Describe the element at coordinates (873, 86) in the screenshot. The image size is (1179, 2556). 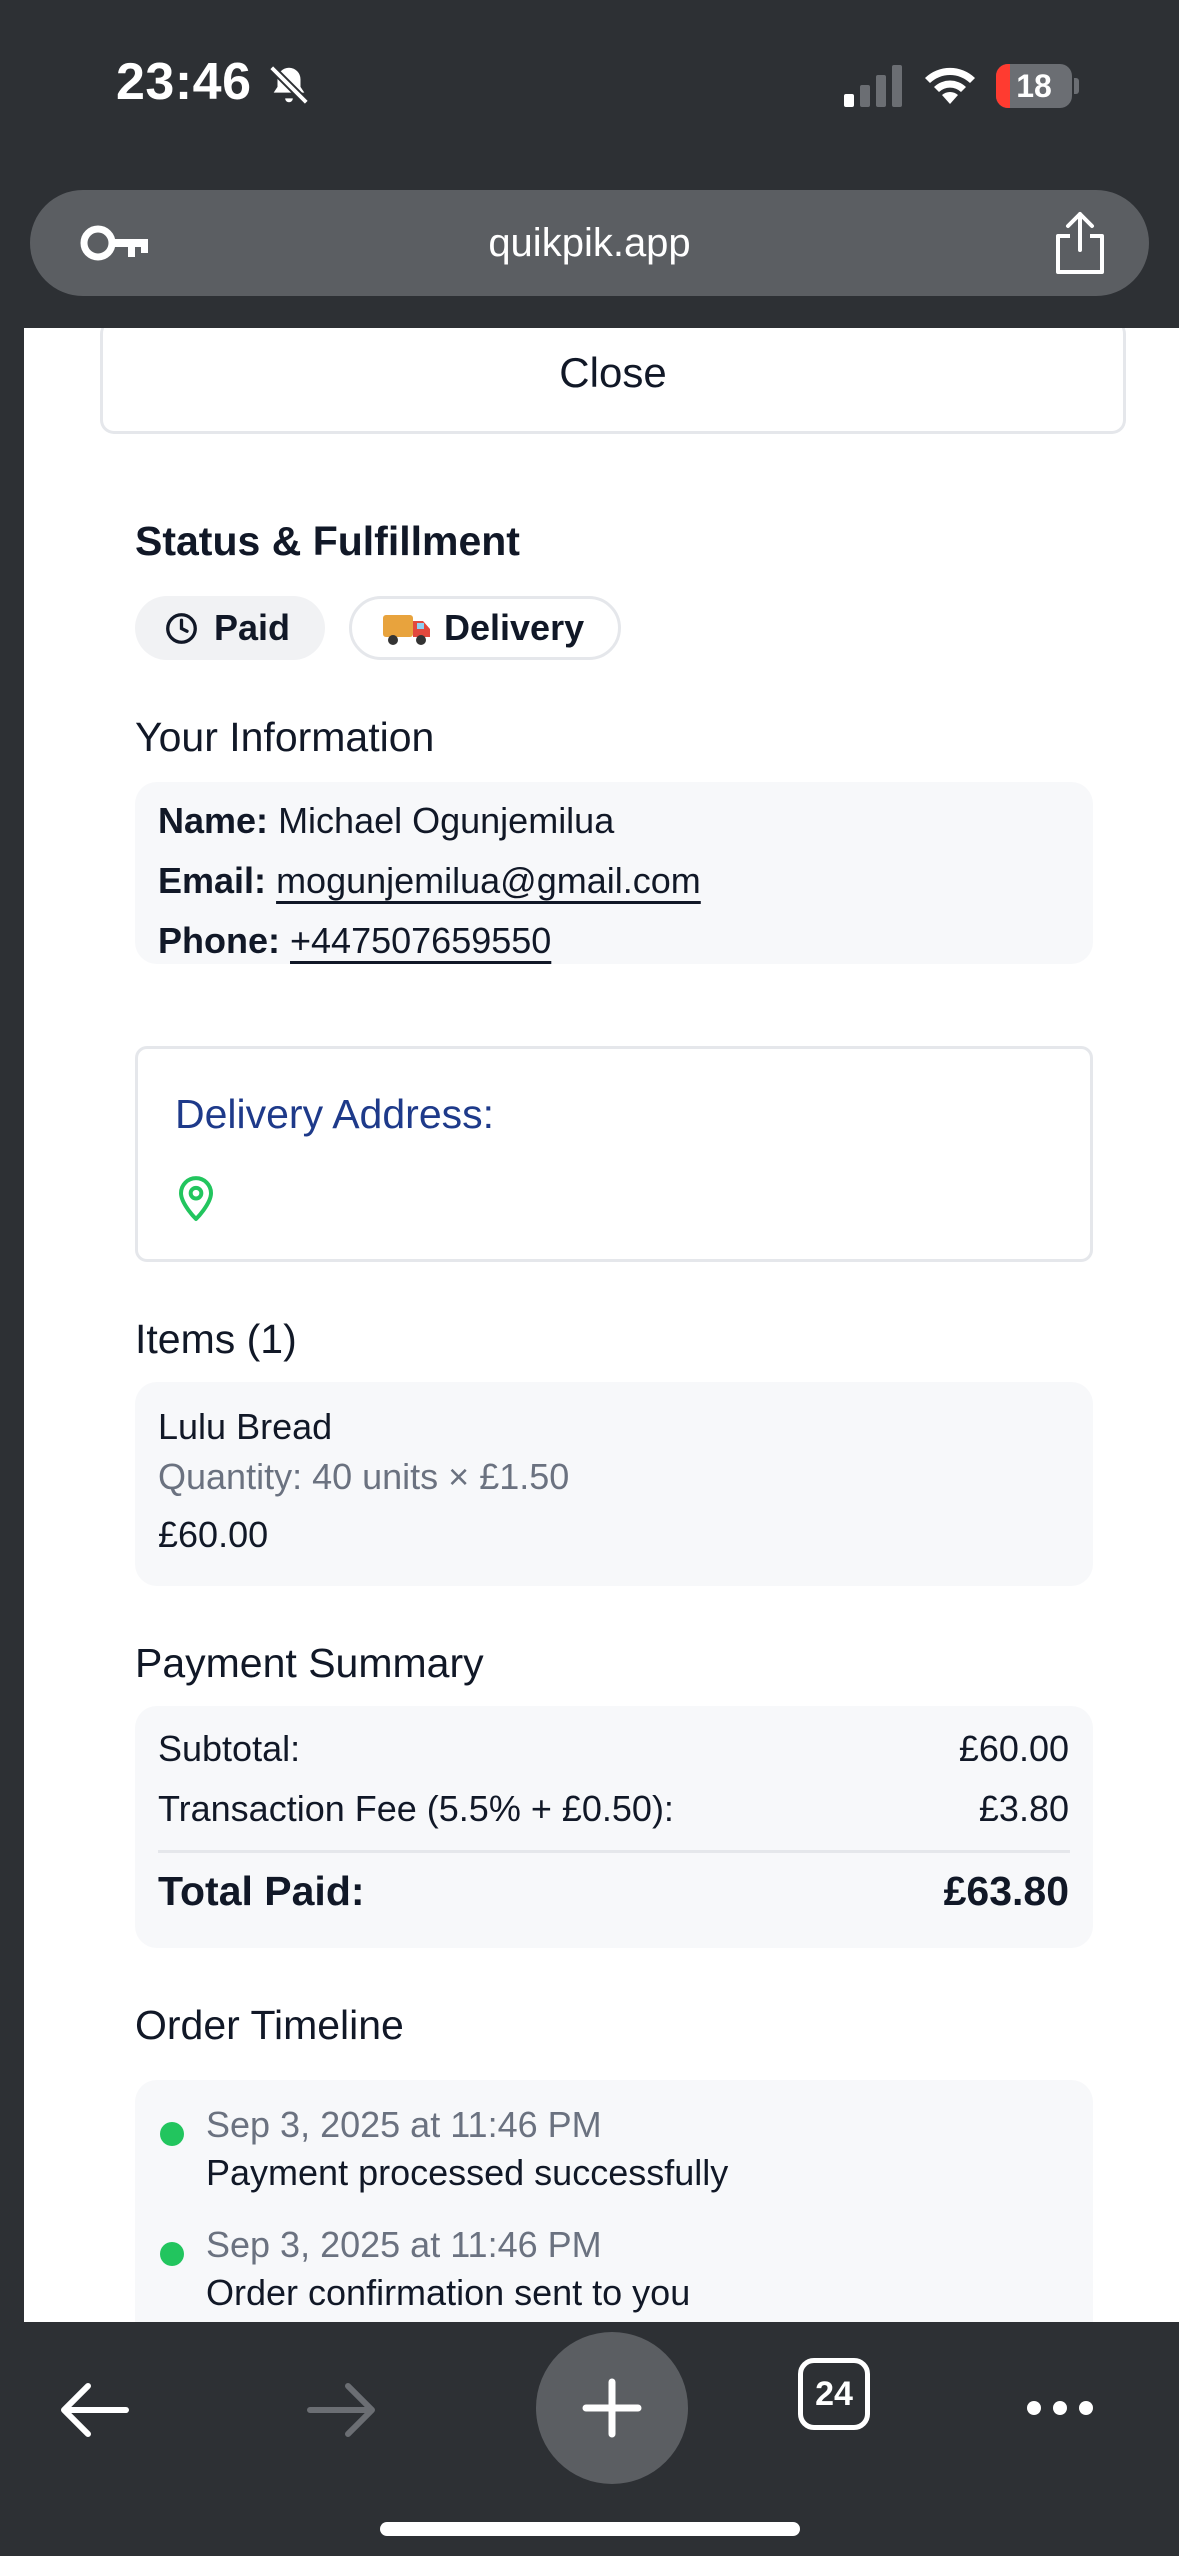
I see `cellular-signal-icon` at that location.